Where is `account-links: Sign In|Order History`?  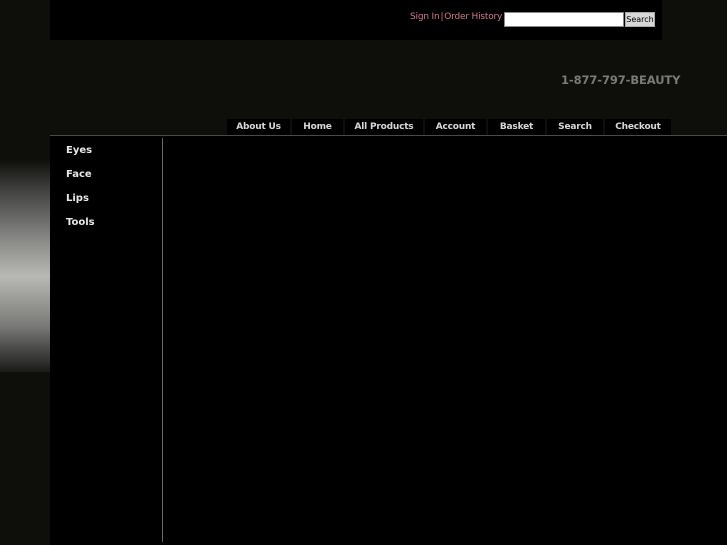
account-links: Sign In|Order History is located at coordinates (456, 17).